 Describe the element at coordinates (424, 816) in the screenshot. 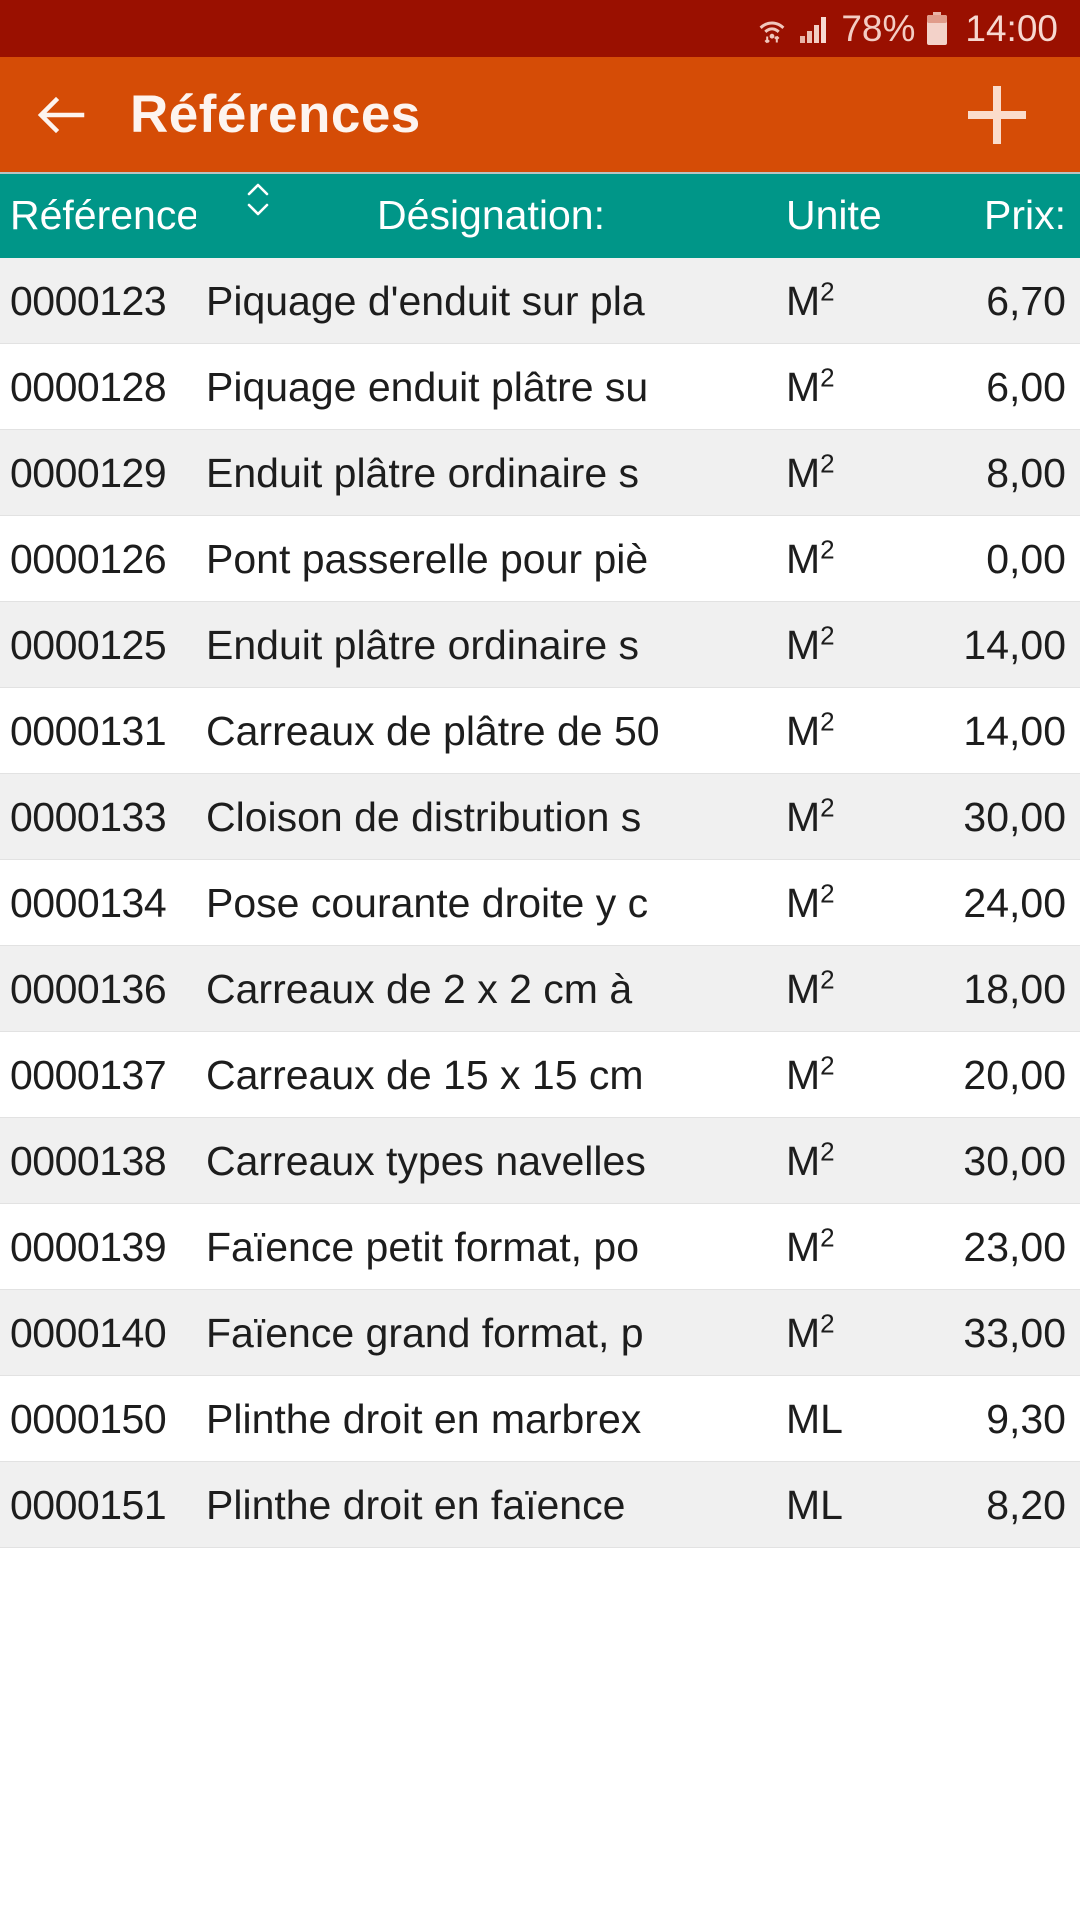

I see `cell-designation: Cloison de distribution s` at that location.